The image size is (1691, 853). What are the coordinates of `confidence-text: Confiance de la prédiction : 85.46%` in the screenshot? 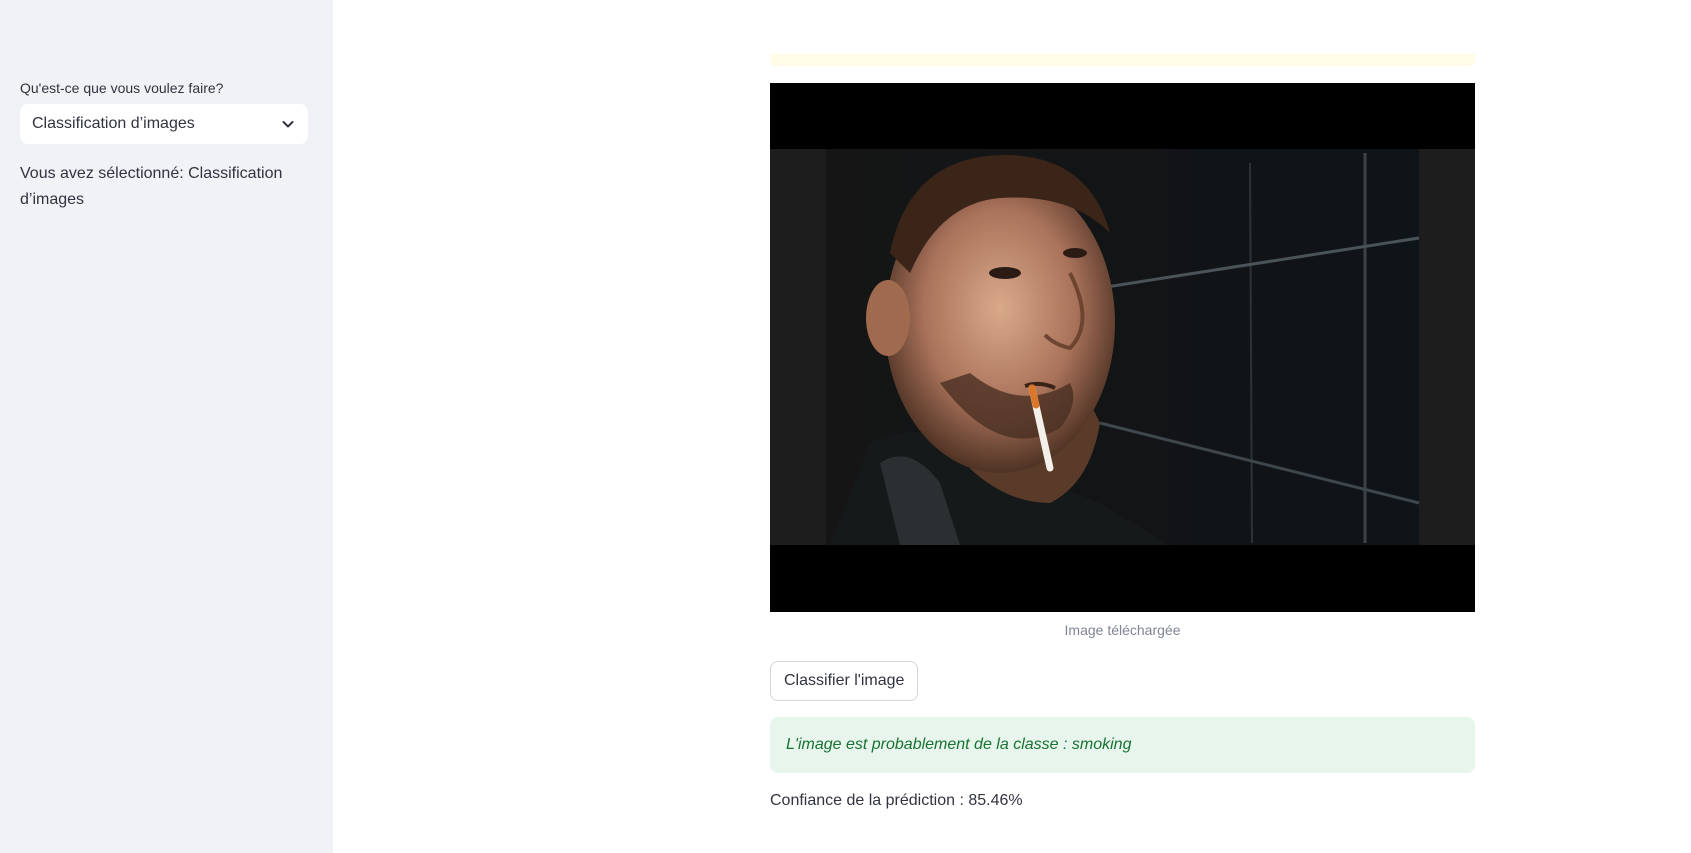 It's located at (896, 800).